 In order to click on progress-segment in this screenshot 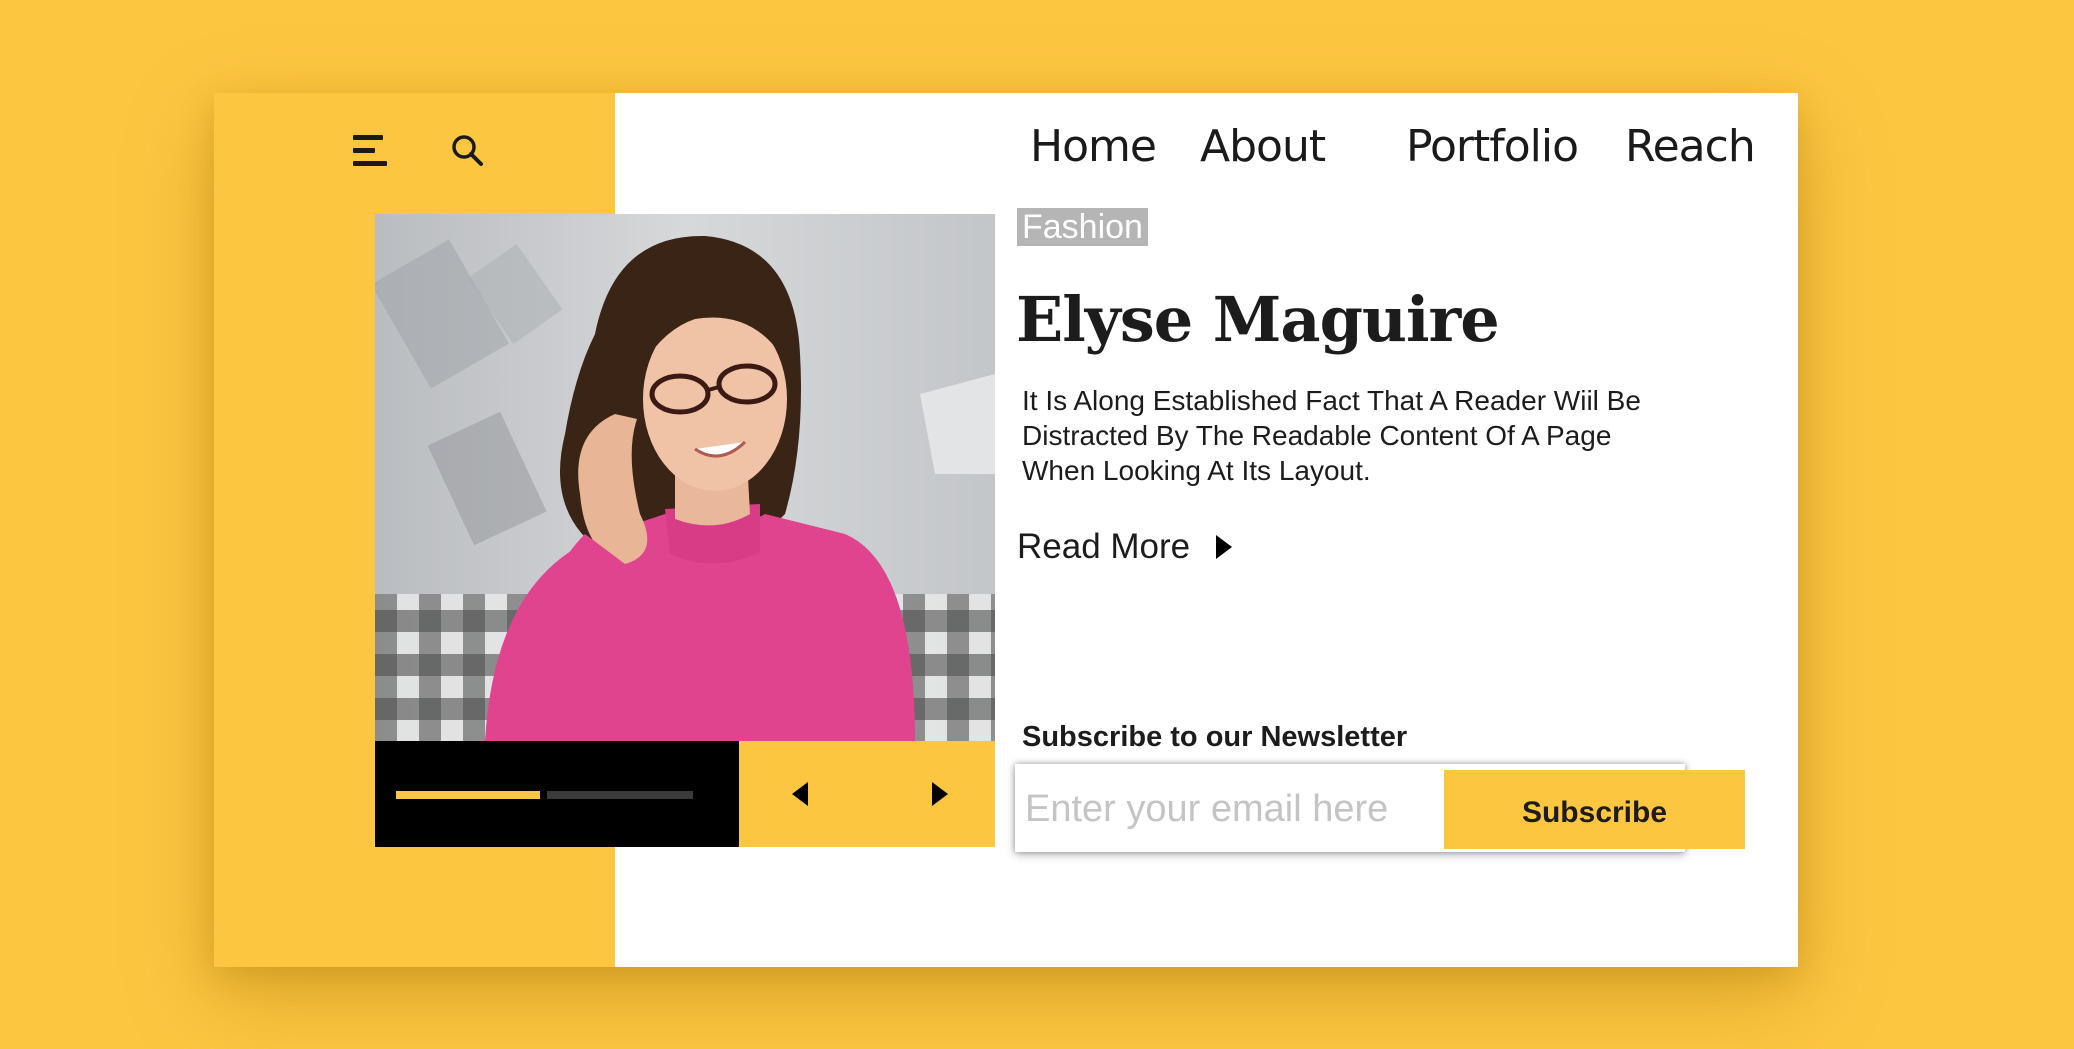, I will do `click(620, 795)`.